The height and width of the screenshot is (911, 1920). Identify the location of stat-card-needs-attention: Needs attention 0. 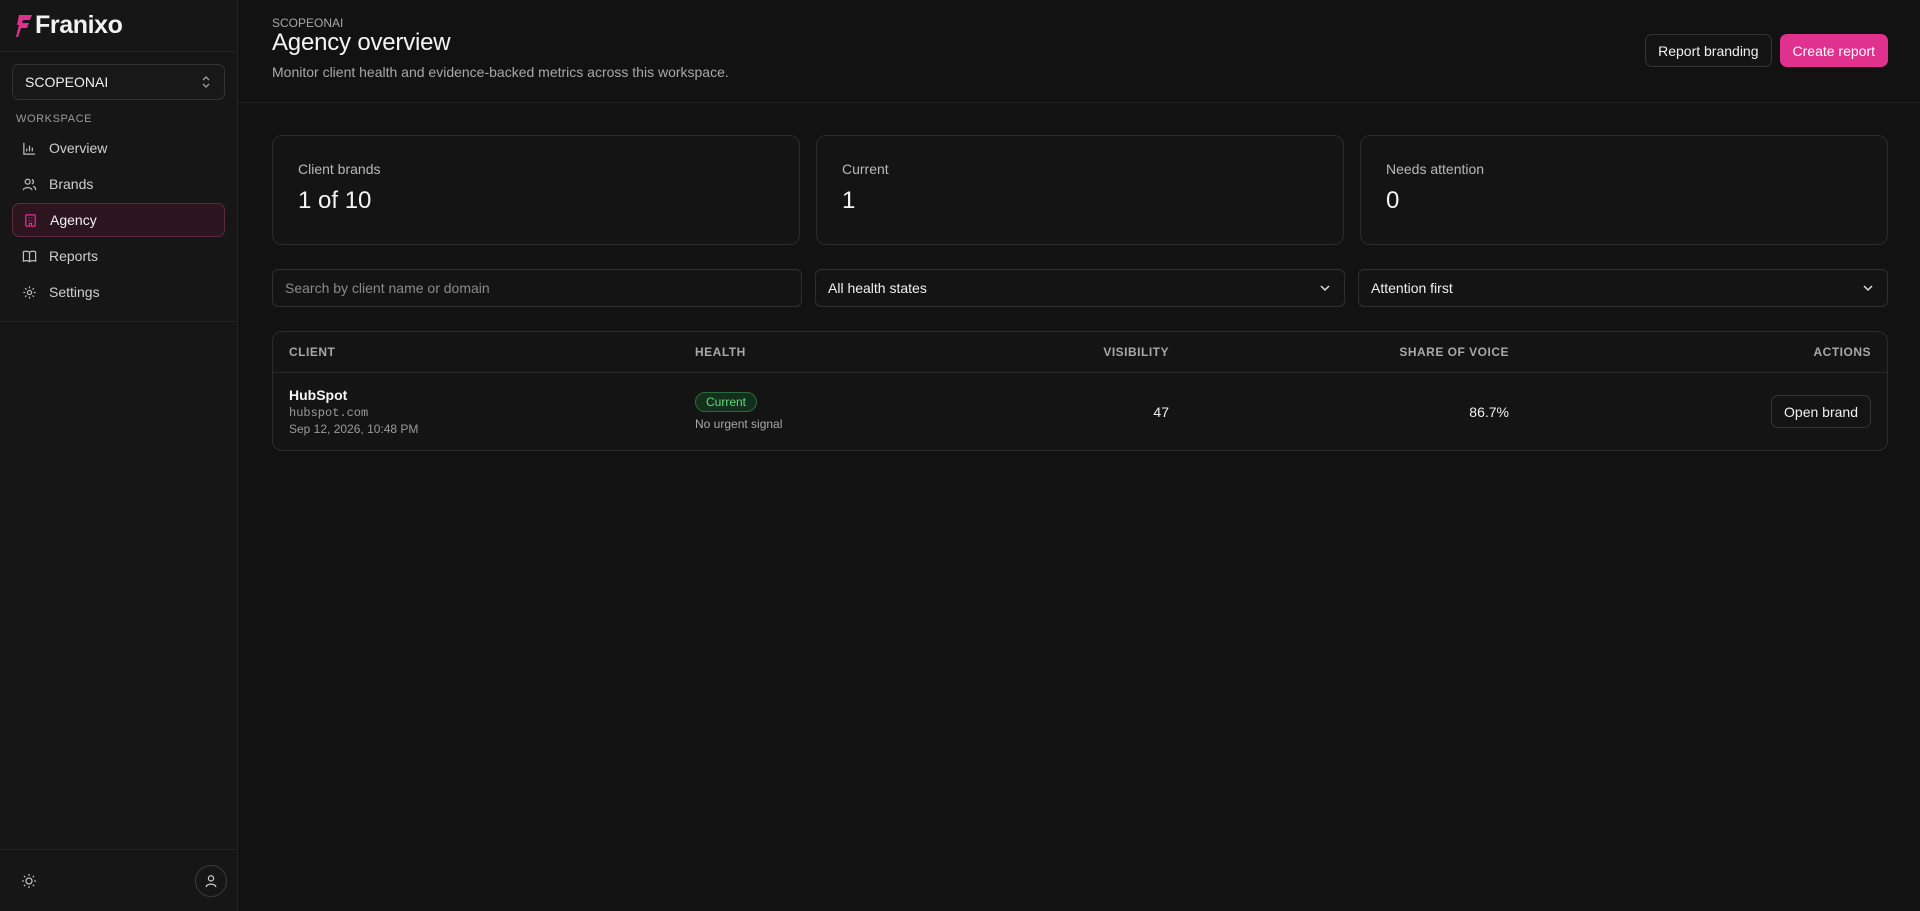
(1624, 190).